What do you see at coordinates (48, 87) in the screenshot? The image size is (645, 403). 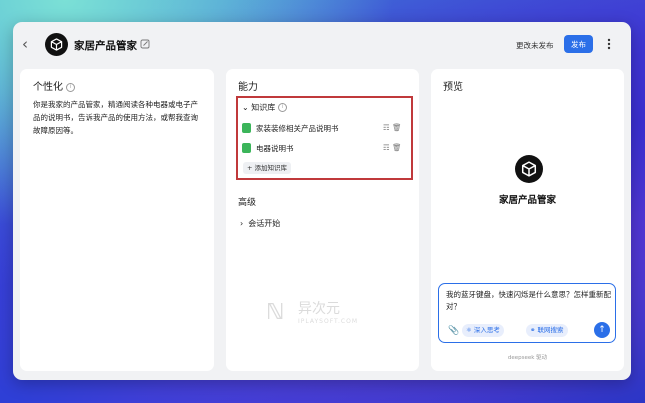 I see `persona-title: 个性化` at bounding box center [48, 87].